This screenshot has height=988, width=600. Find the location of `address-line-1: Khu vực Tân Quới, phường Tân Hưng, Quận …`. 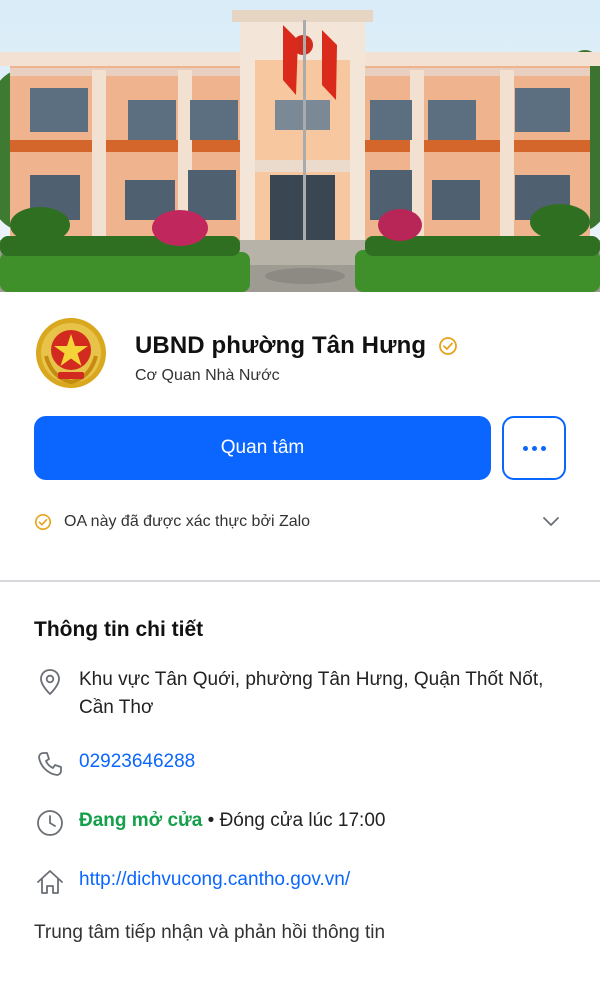

address-line-1: Khu vực Tân Quới, phường Tân Hưng, Quận … is located at coordinates (311, 679).